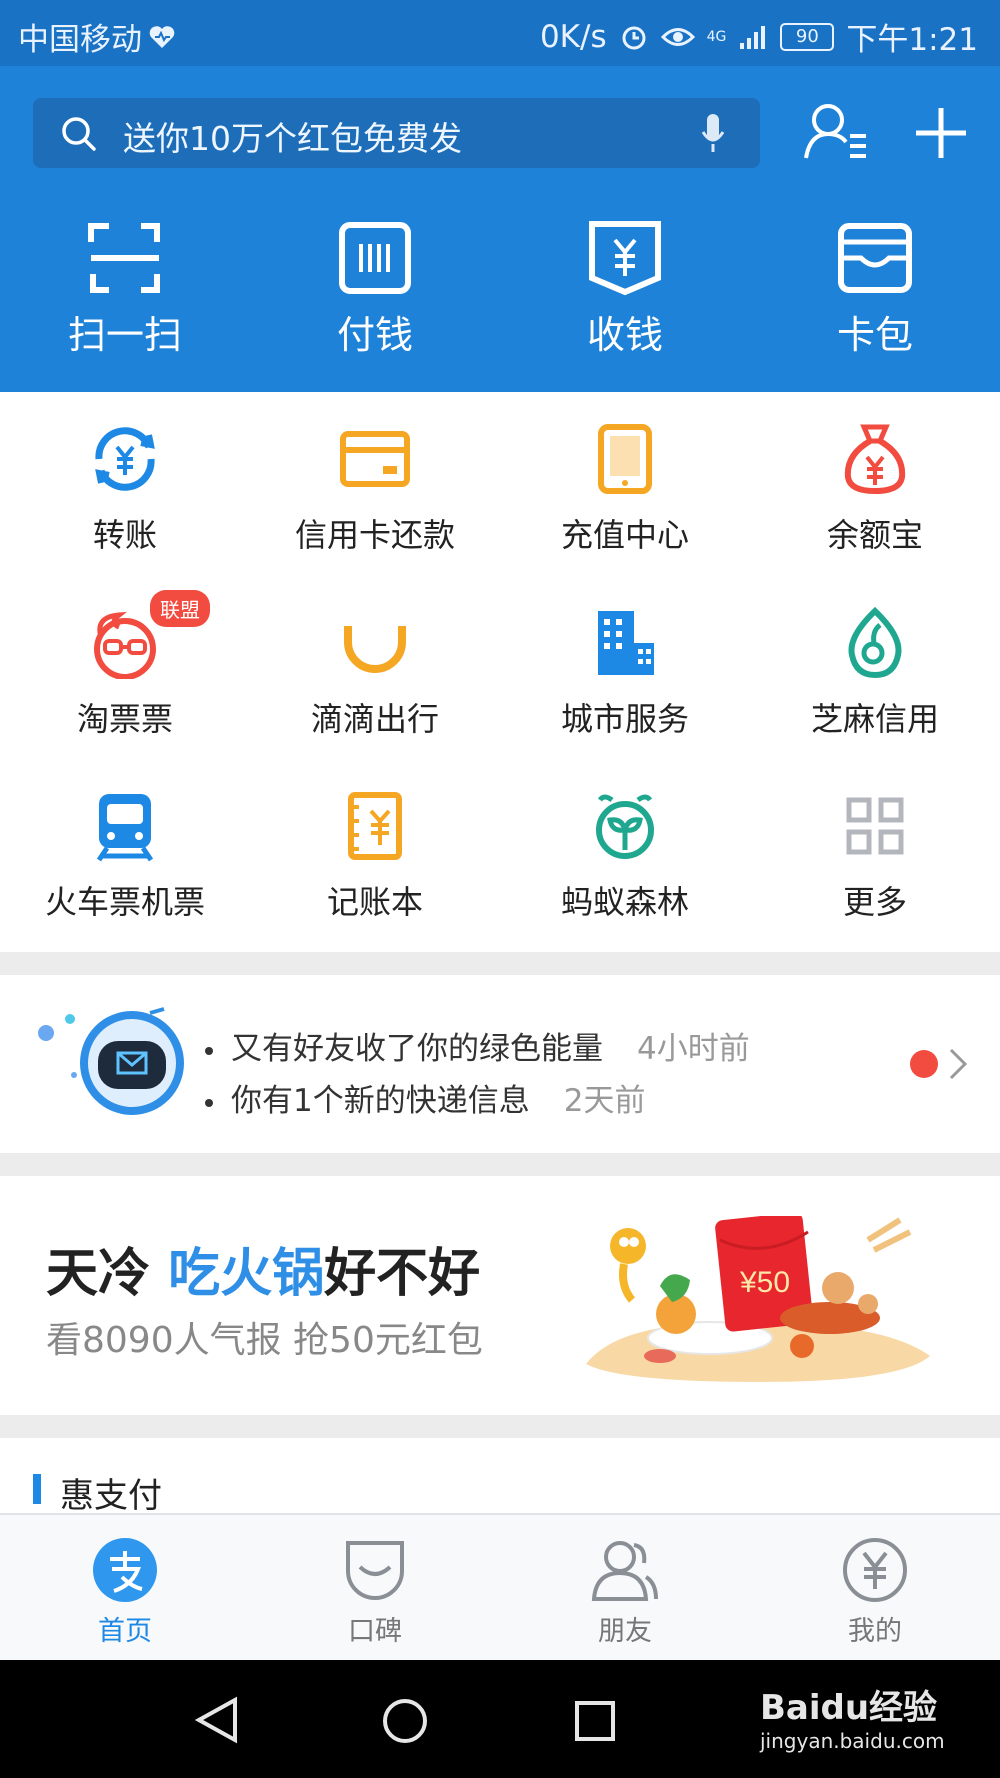 This screenshot has height=1778, width=1000. Describe the element at coordinates (875, 643) in the screenshot. I see `sesame-credit-icon` at that location.